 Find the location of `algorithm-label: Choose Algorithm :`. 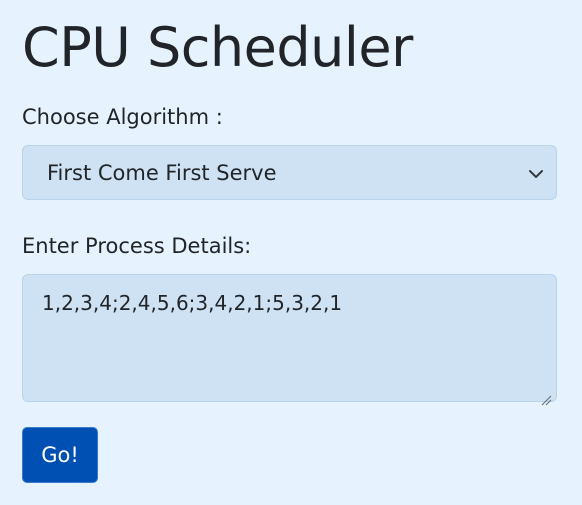

algorithm-label: Choose Algorithm : is located at coordinates (122, 117).